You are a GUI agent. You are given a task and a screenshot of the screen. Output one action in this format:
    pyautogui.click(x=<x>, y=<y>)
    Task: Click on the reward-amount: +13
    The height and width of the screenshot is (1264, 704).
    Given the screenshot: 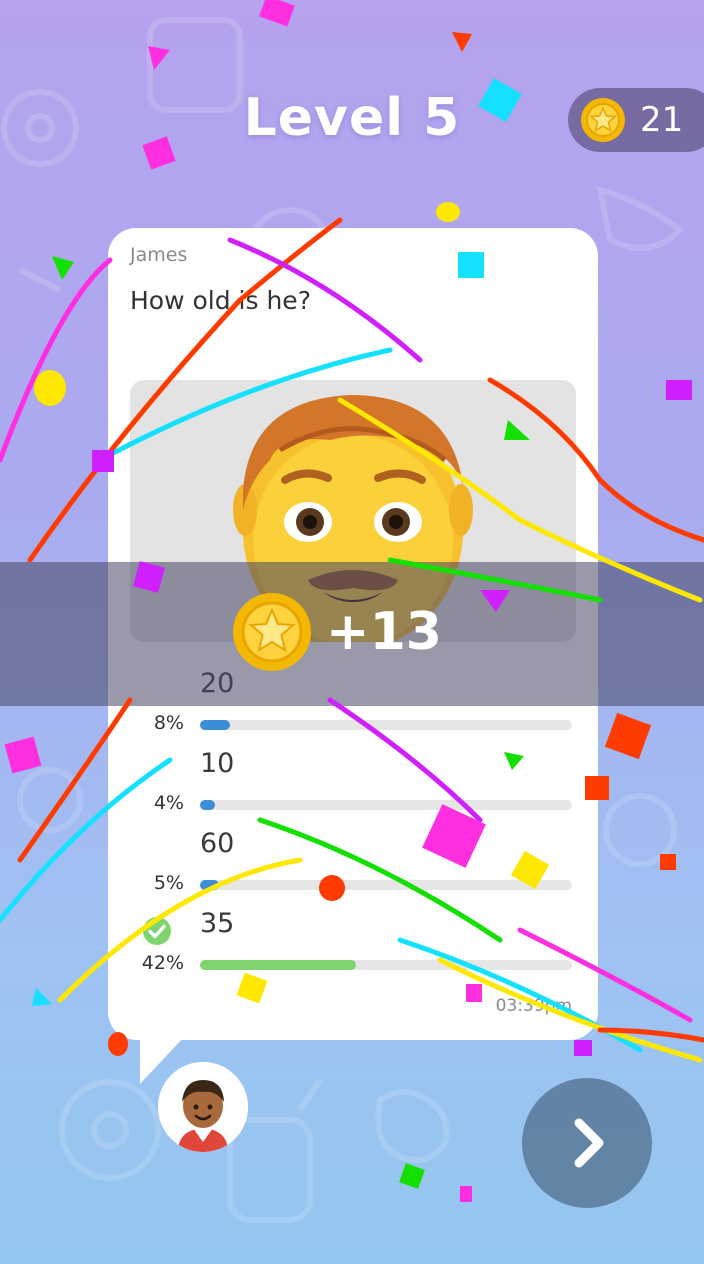 What is the action you would take?
    pyautogui.click(x=384, y=632)
    